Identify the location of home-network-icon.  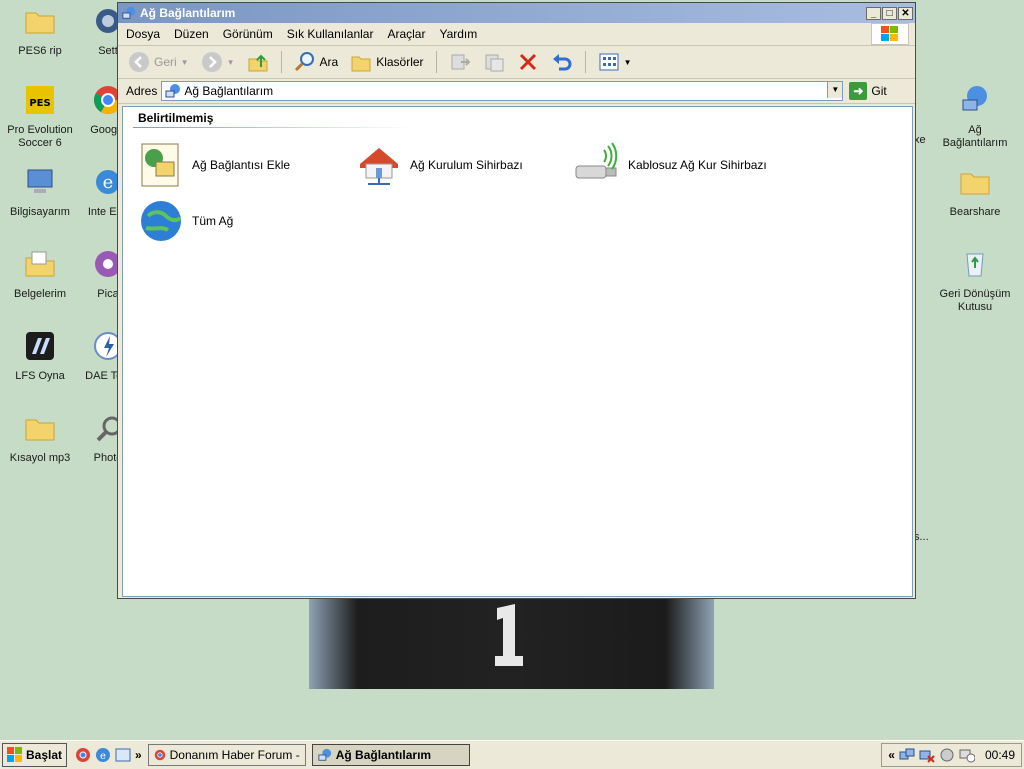
(379, 166).